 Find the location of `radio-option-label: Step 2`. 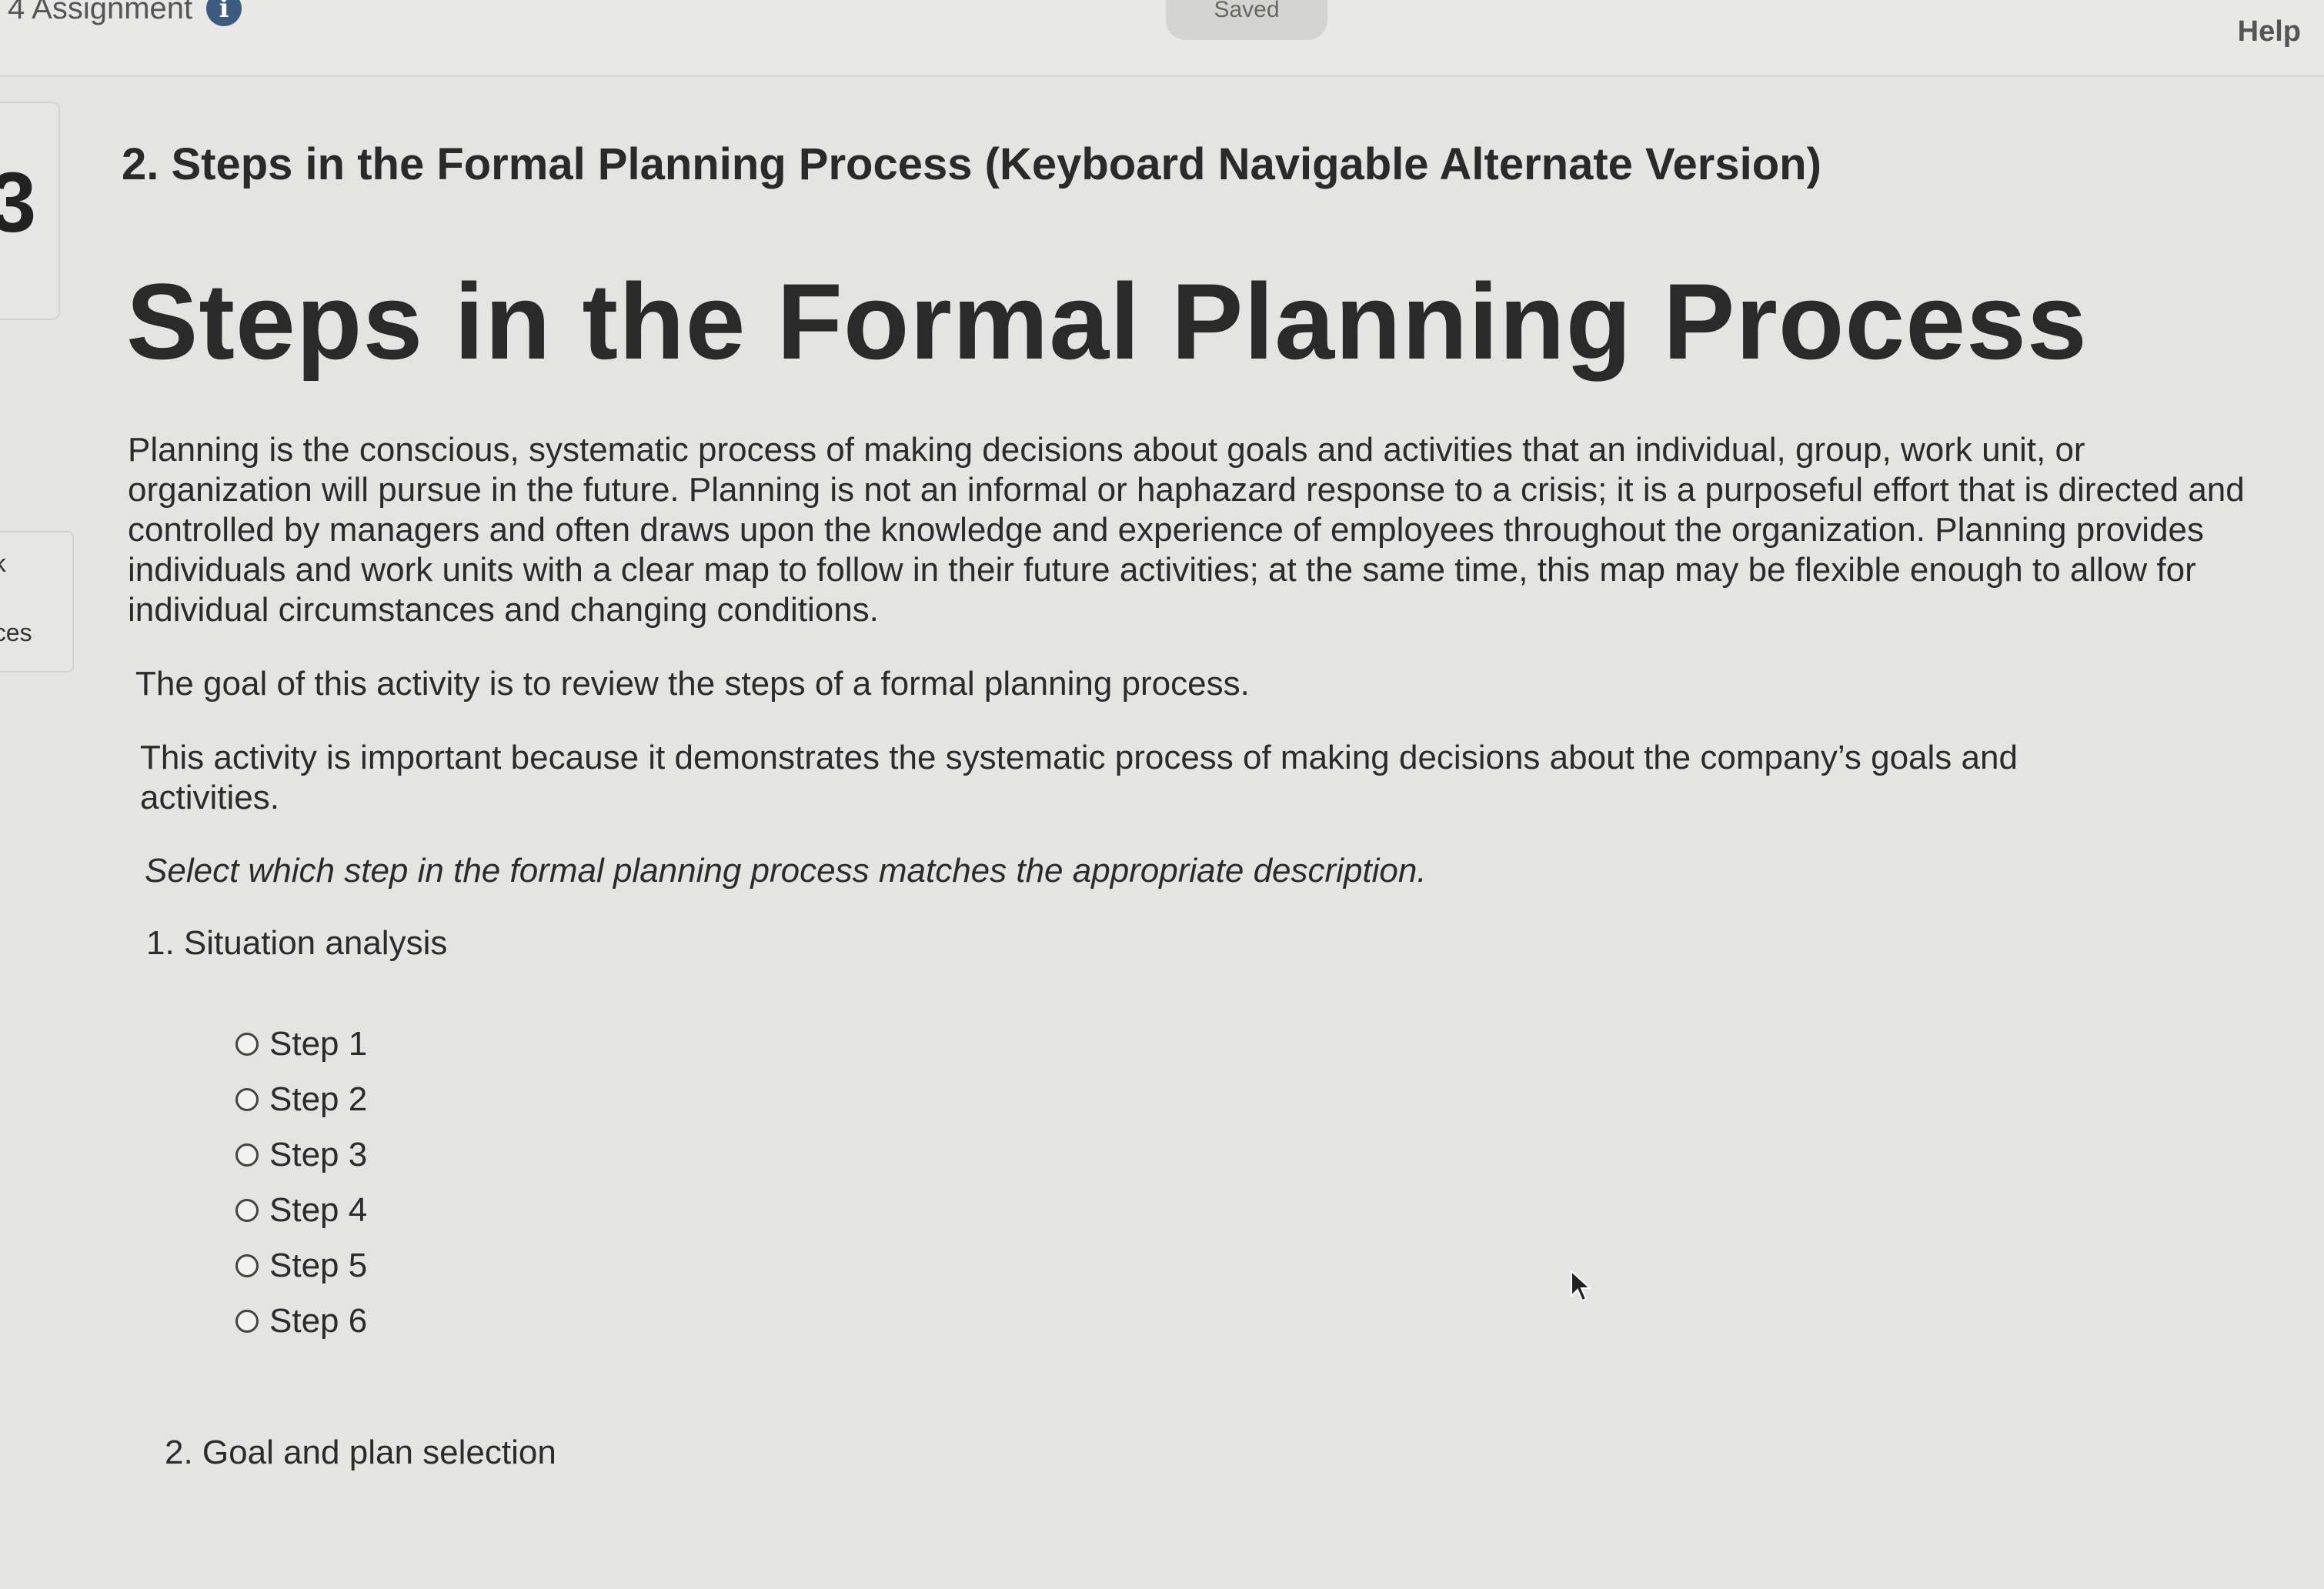

radio-option-label: Step 2 is located at coordinates (319, 1099).